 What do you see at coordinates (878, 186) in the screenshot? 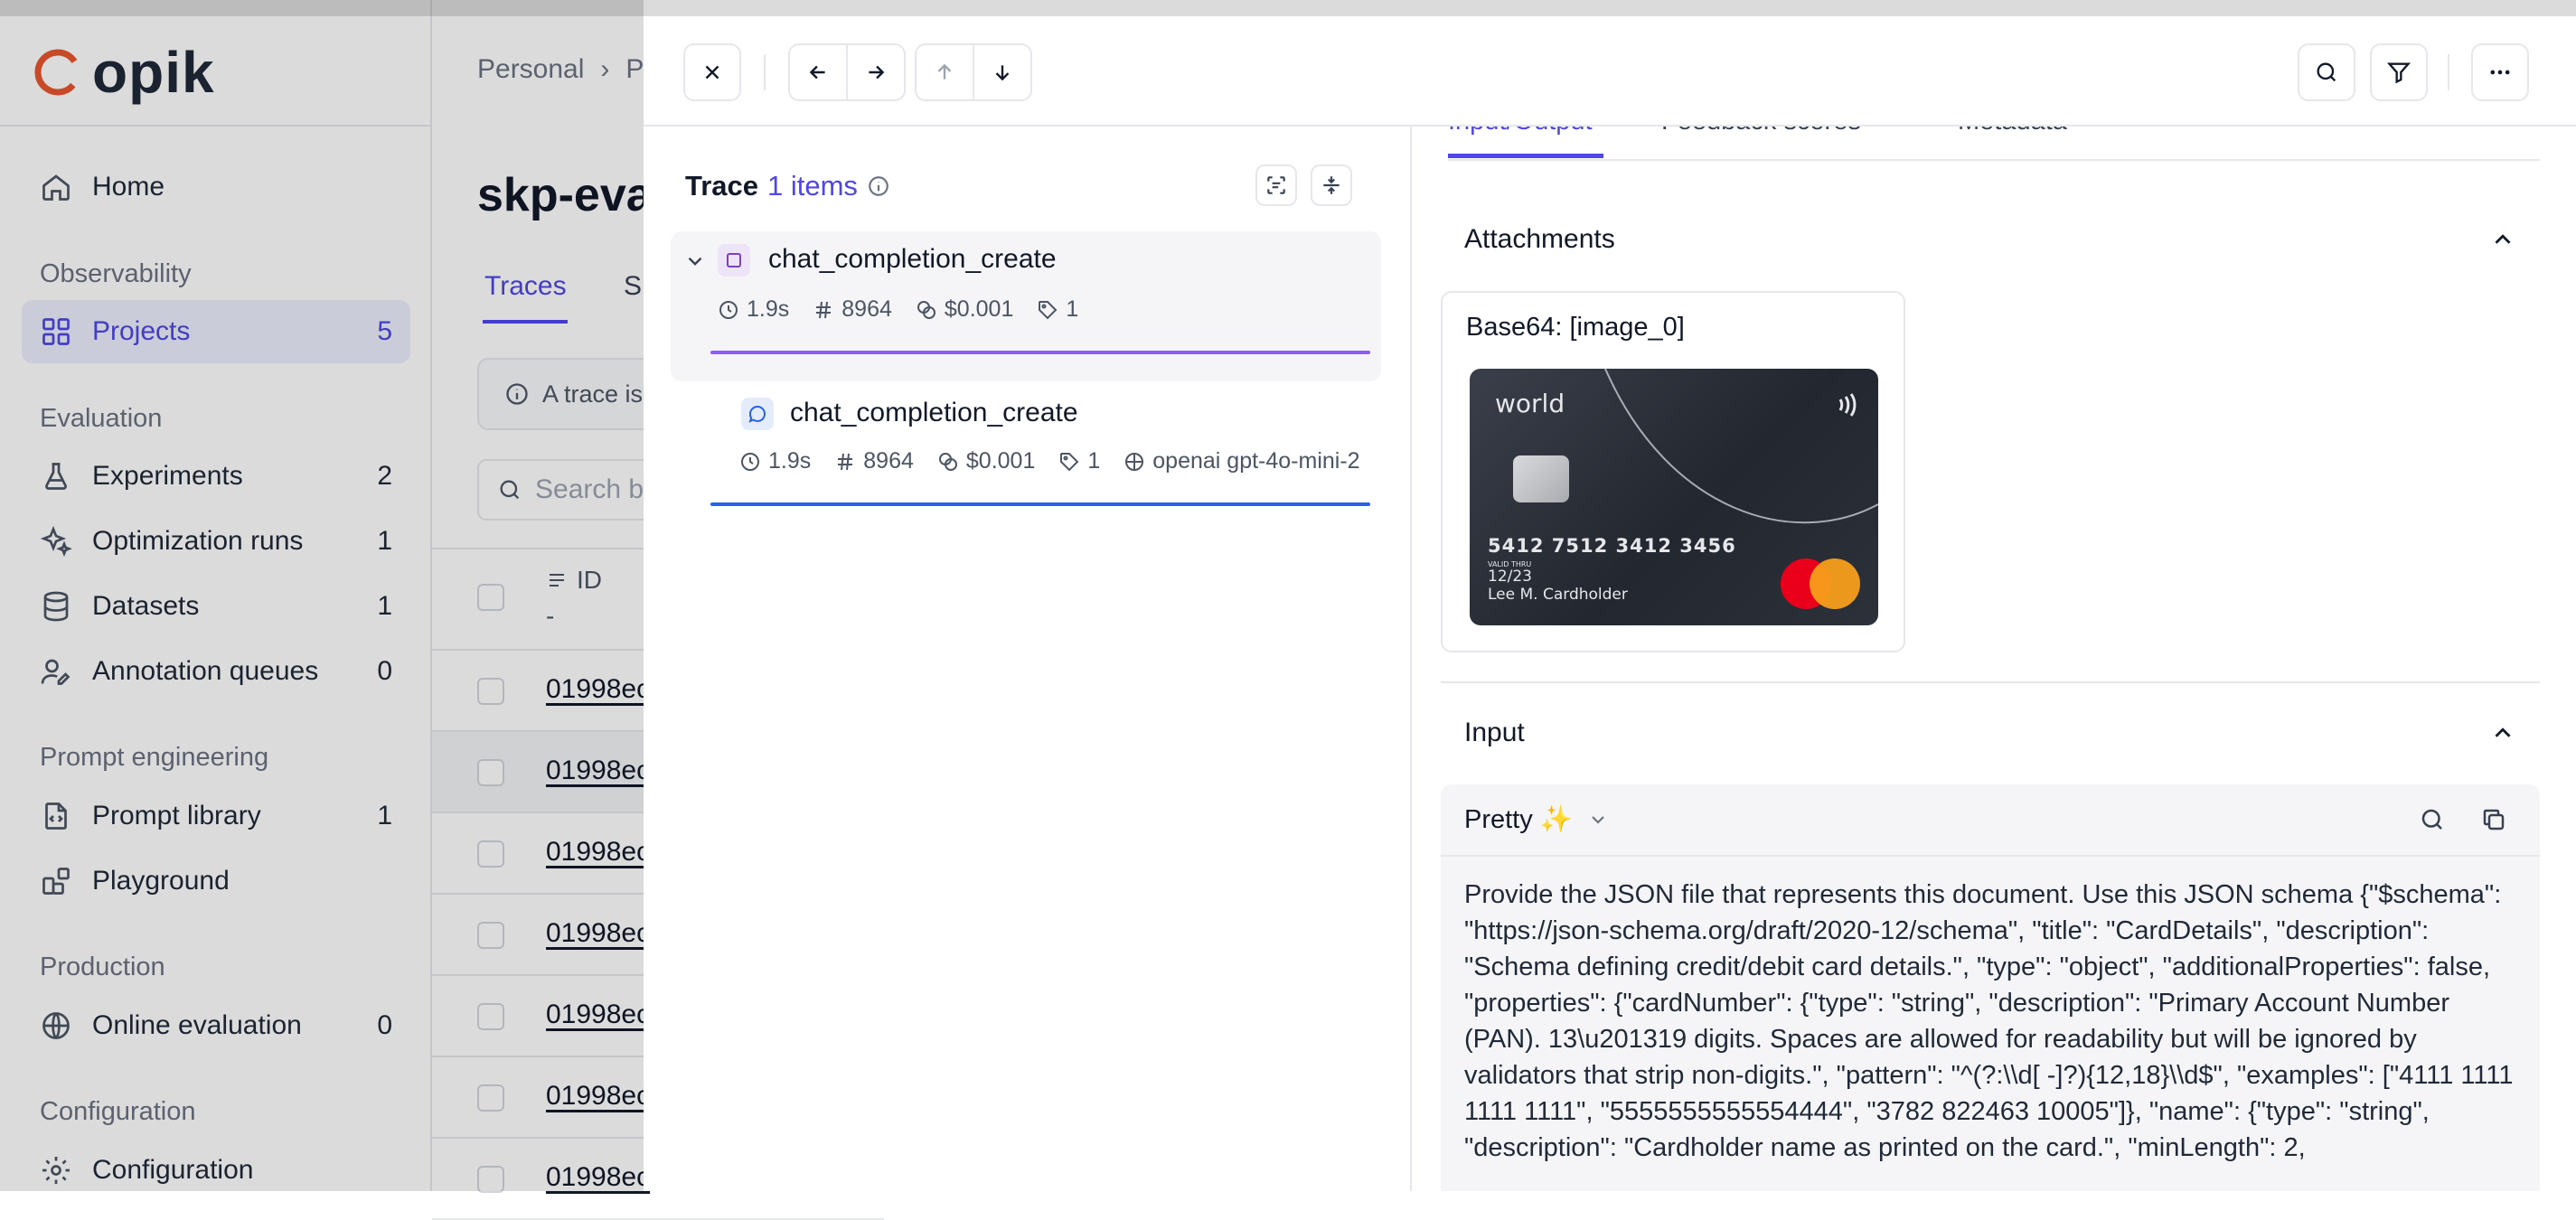
I see `info-icon` at bounding box center [878, 186].